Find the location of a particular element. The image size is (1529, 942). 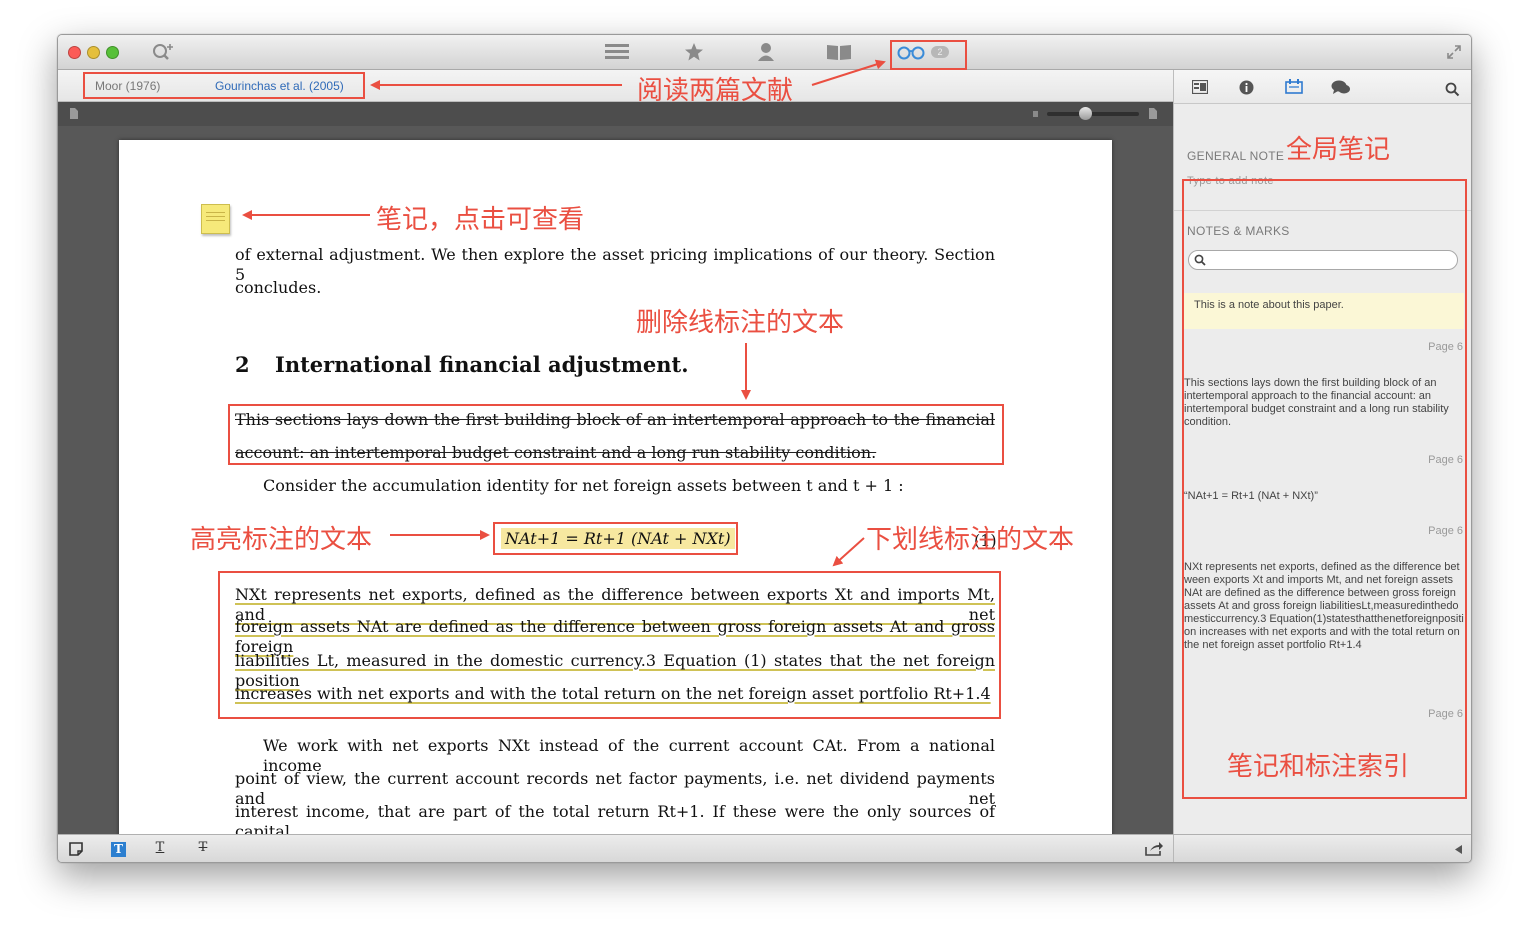

sidebar-tabs is located at coordinates (1322, 87).